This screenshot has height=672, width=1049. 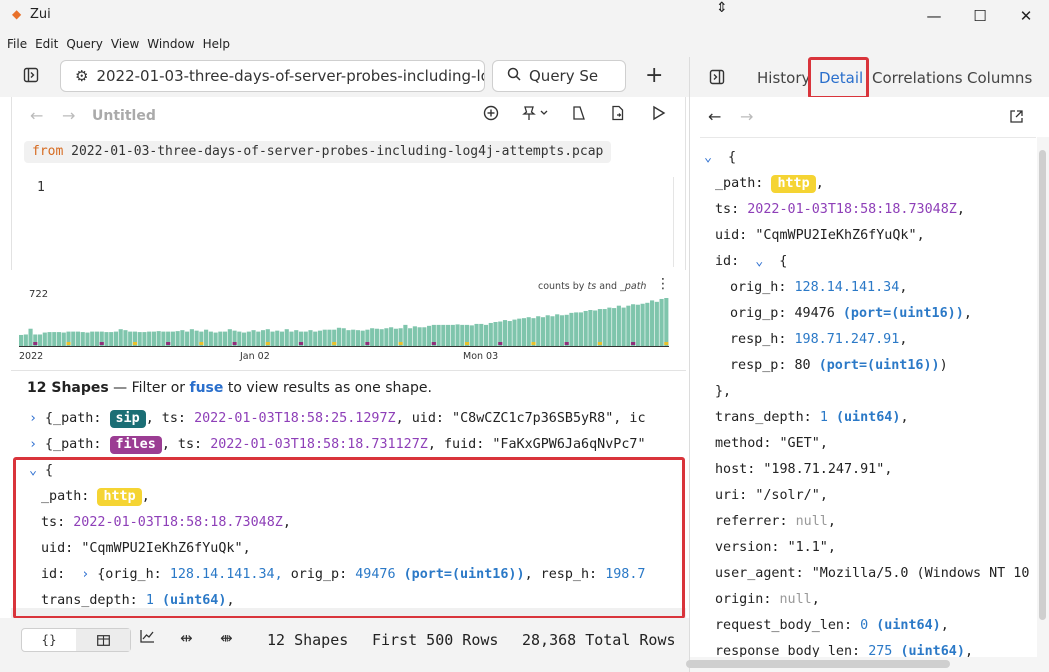 What do you see at coordinates (714, 116) in the screenshot?
I see `detail-back-arrow-icon: ←` at bounding box center [714, 116].